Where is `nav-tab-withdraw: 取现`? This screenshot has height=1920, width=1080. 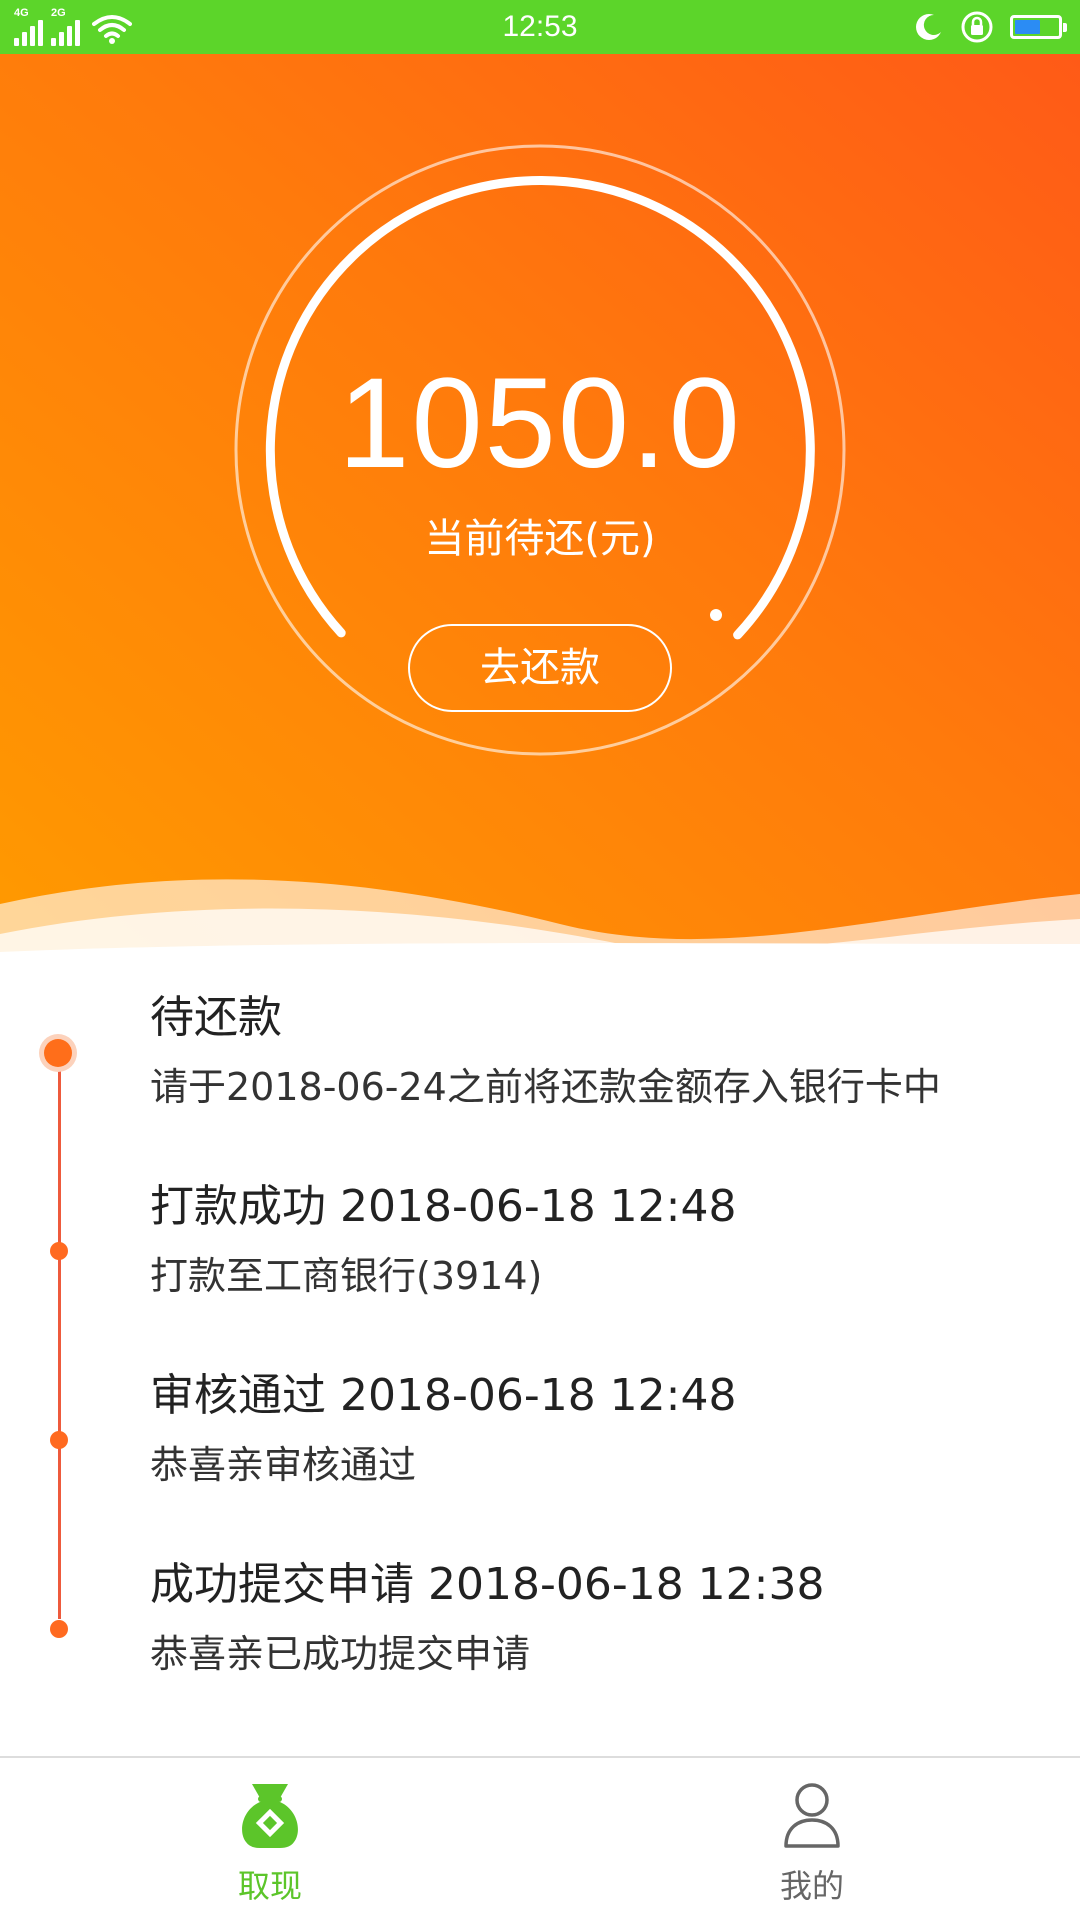 nav-tab-withdraw: 取现 is located at coordinates (270, 1839).